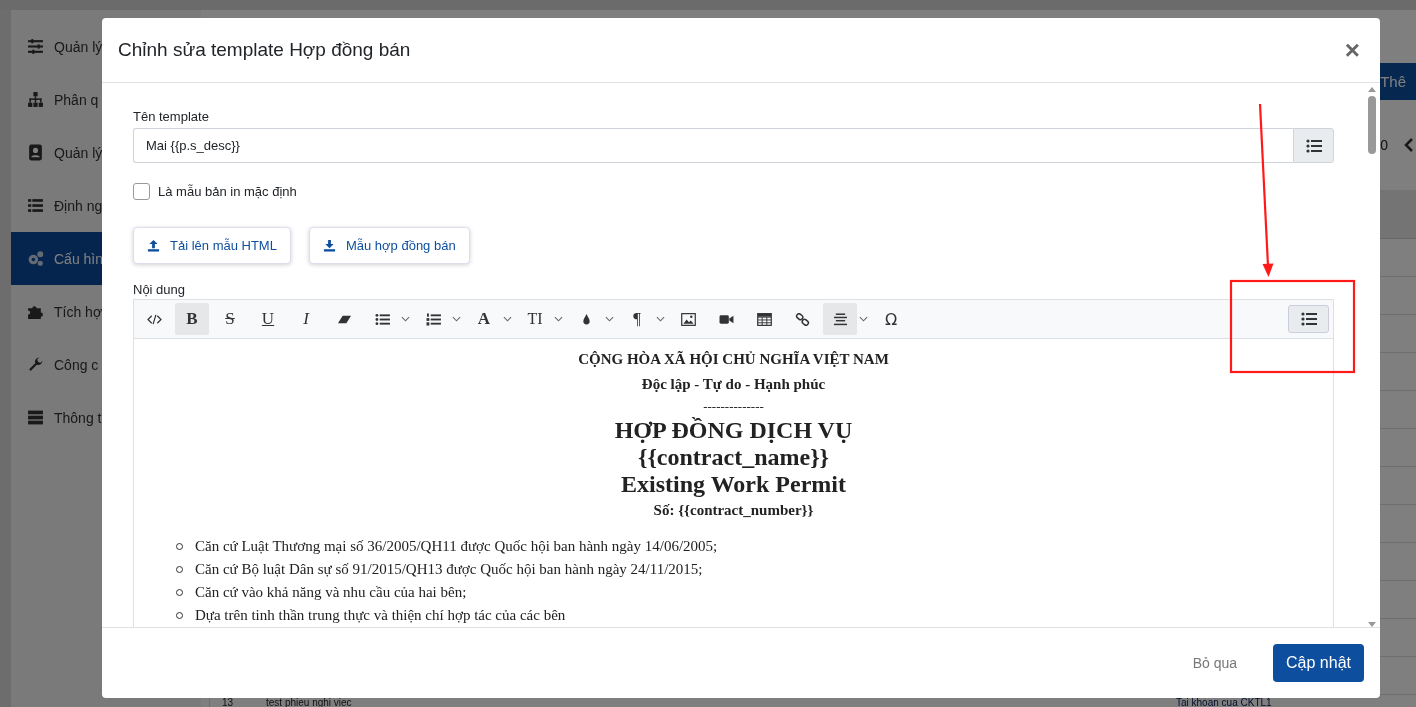  Describe the element at coordinates (160, 289) in the screenshot. I see `field-label: Nội dung` at that location.